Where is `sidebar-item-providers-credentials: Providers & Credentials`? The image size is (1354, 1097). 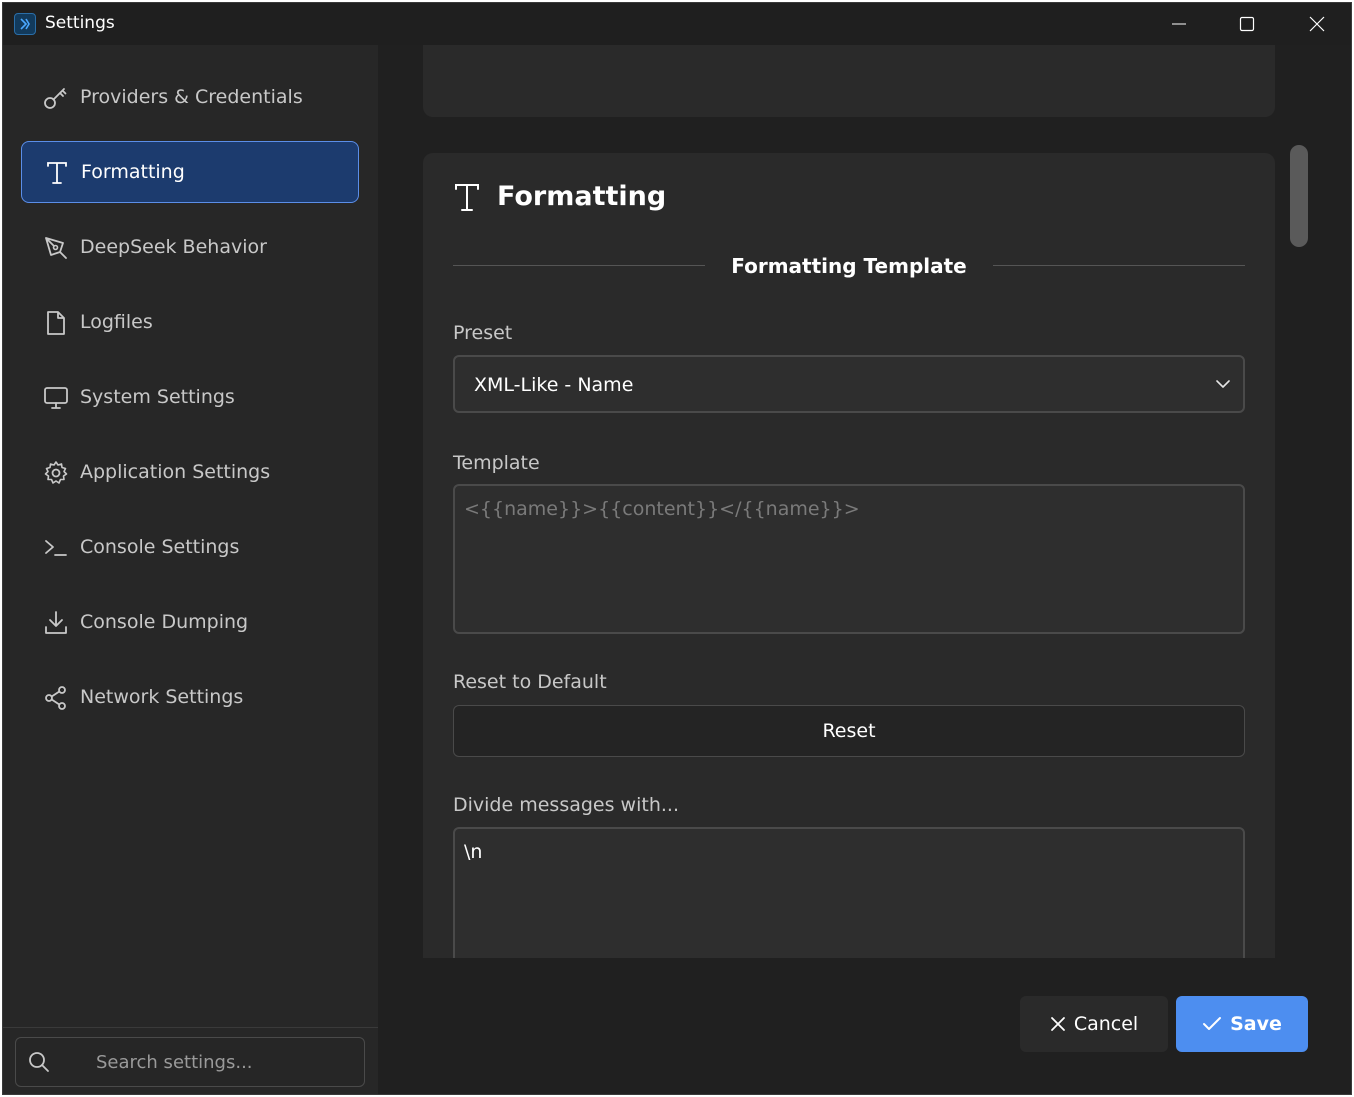
sidebar-item-providers-credentials: Providers & Credentials is located at coordinates (190, 98).